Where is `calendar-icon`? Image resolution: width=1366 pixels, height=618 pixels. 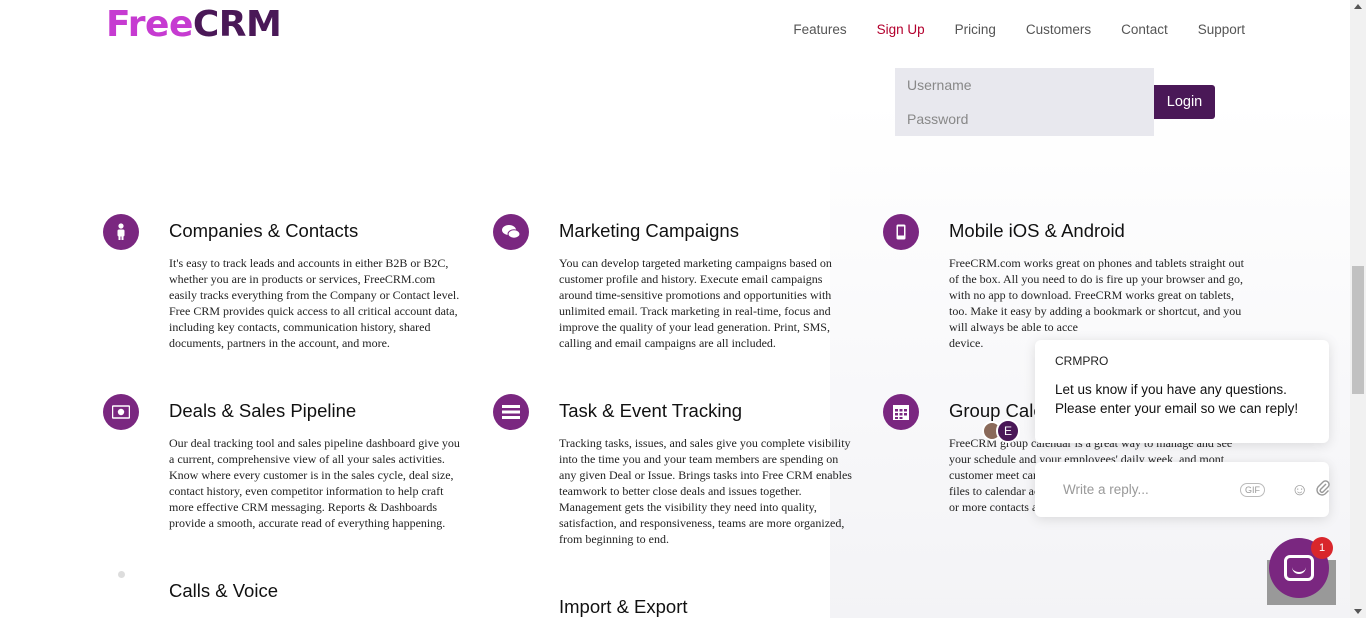 calendar-icon is located at coordinates (901, 412).